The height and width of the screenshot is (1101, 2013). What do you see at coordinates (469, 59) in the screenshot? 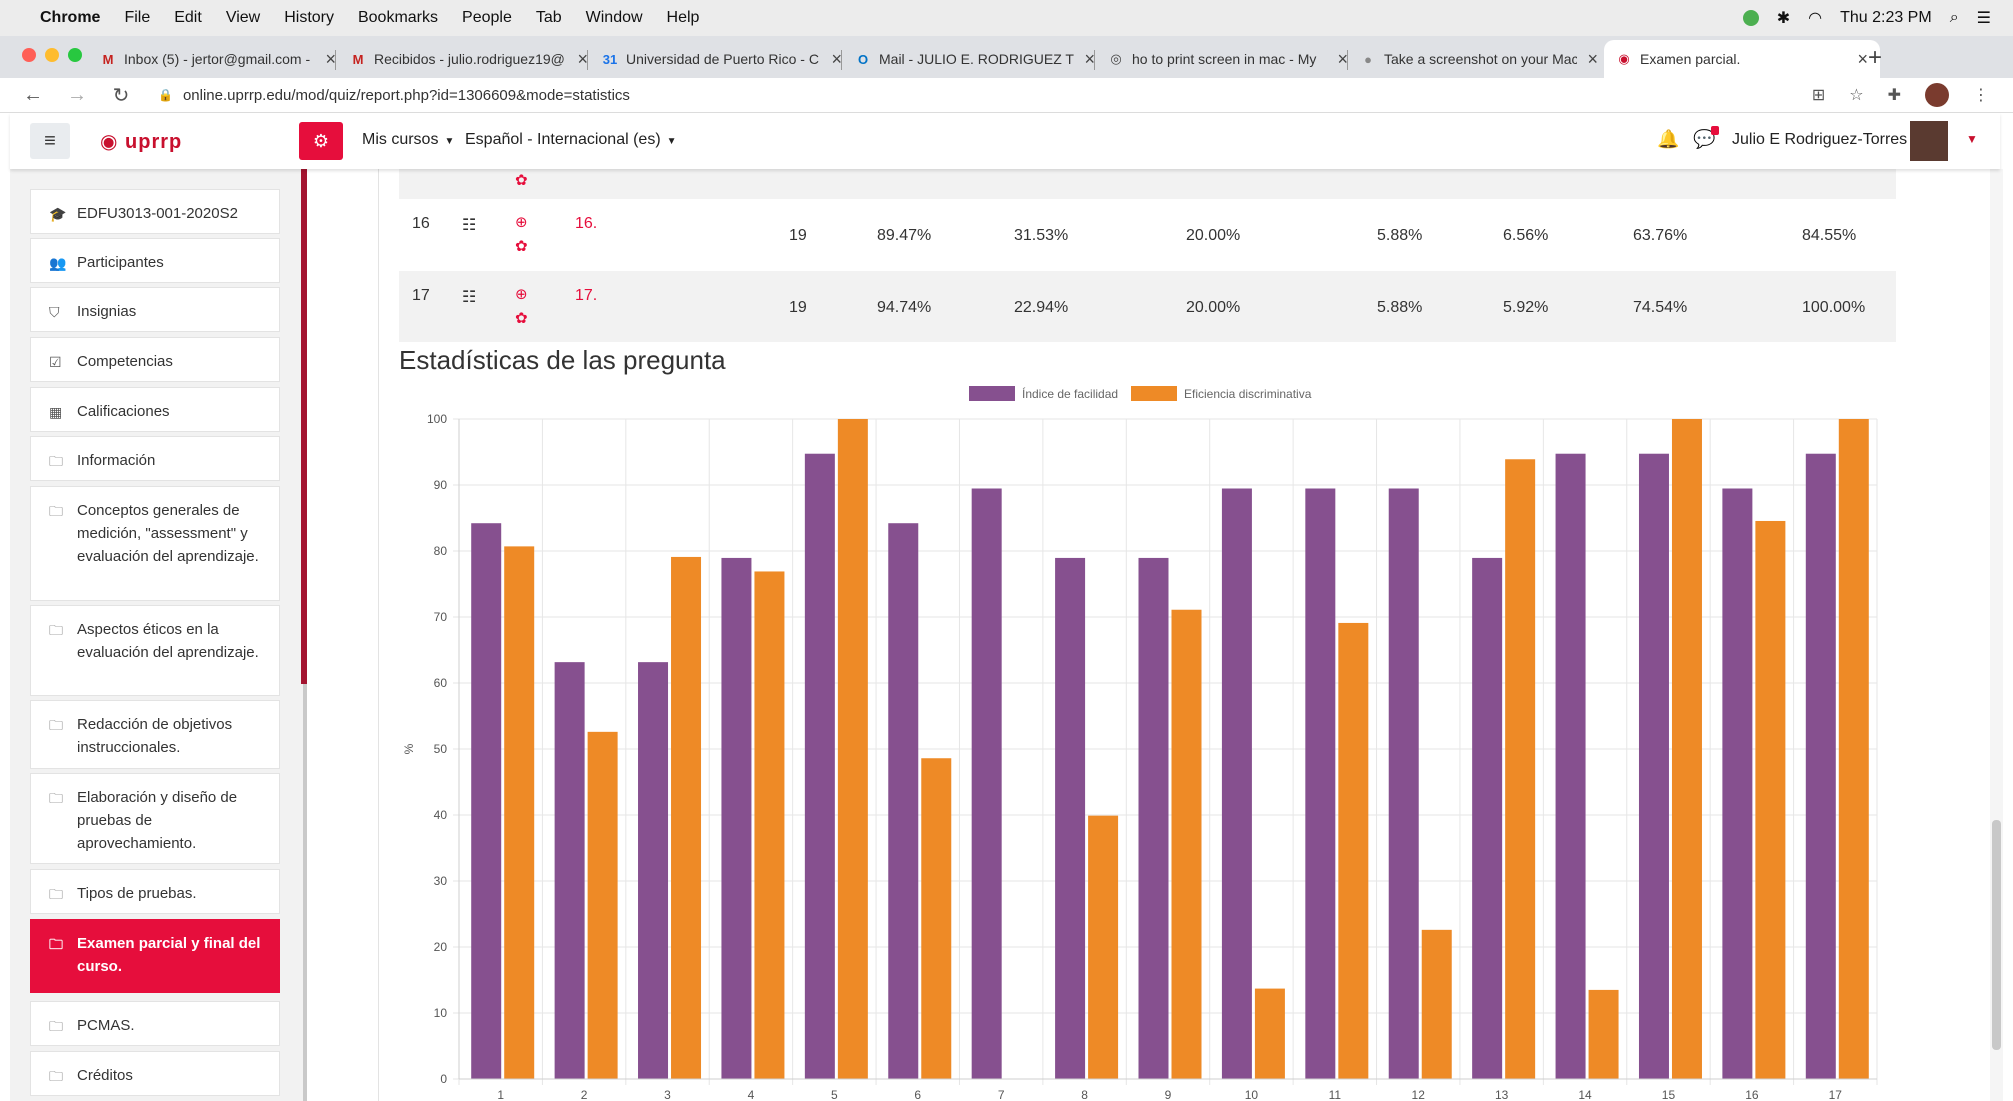
I see `tab-2: M Recibidos - julio.rodriguez19@ ×` at bounding box center [469, 59].